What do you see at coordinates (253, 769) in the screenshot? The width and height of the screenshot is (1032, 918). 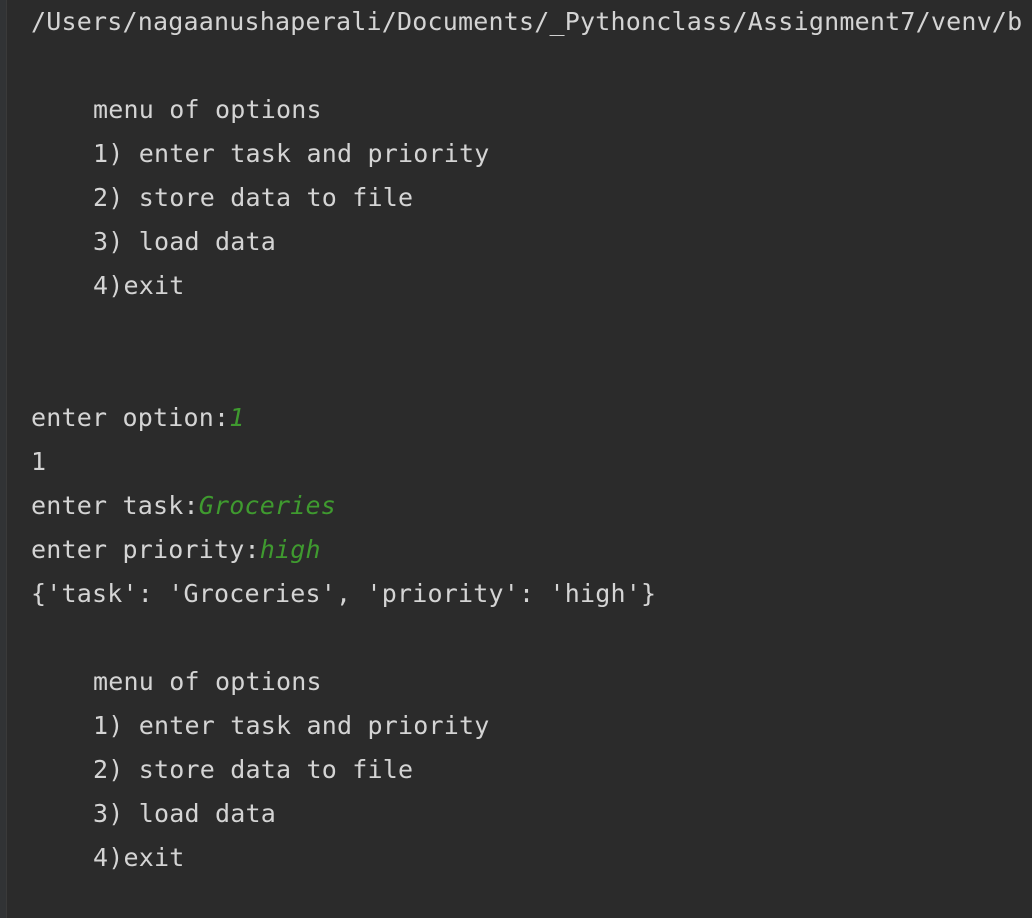 I see `menu-option-2-second: 2) store data to file` at bounding box center [253, 769].